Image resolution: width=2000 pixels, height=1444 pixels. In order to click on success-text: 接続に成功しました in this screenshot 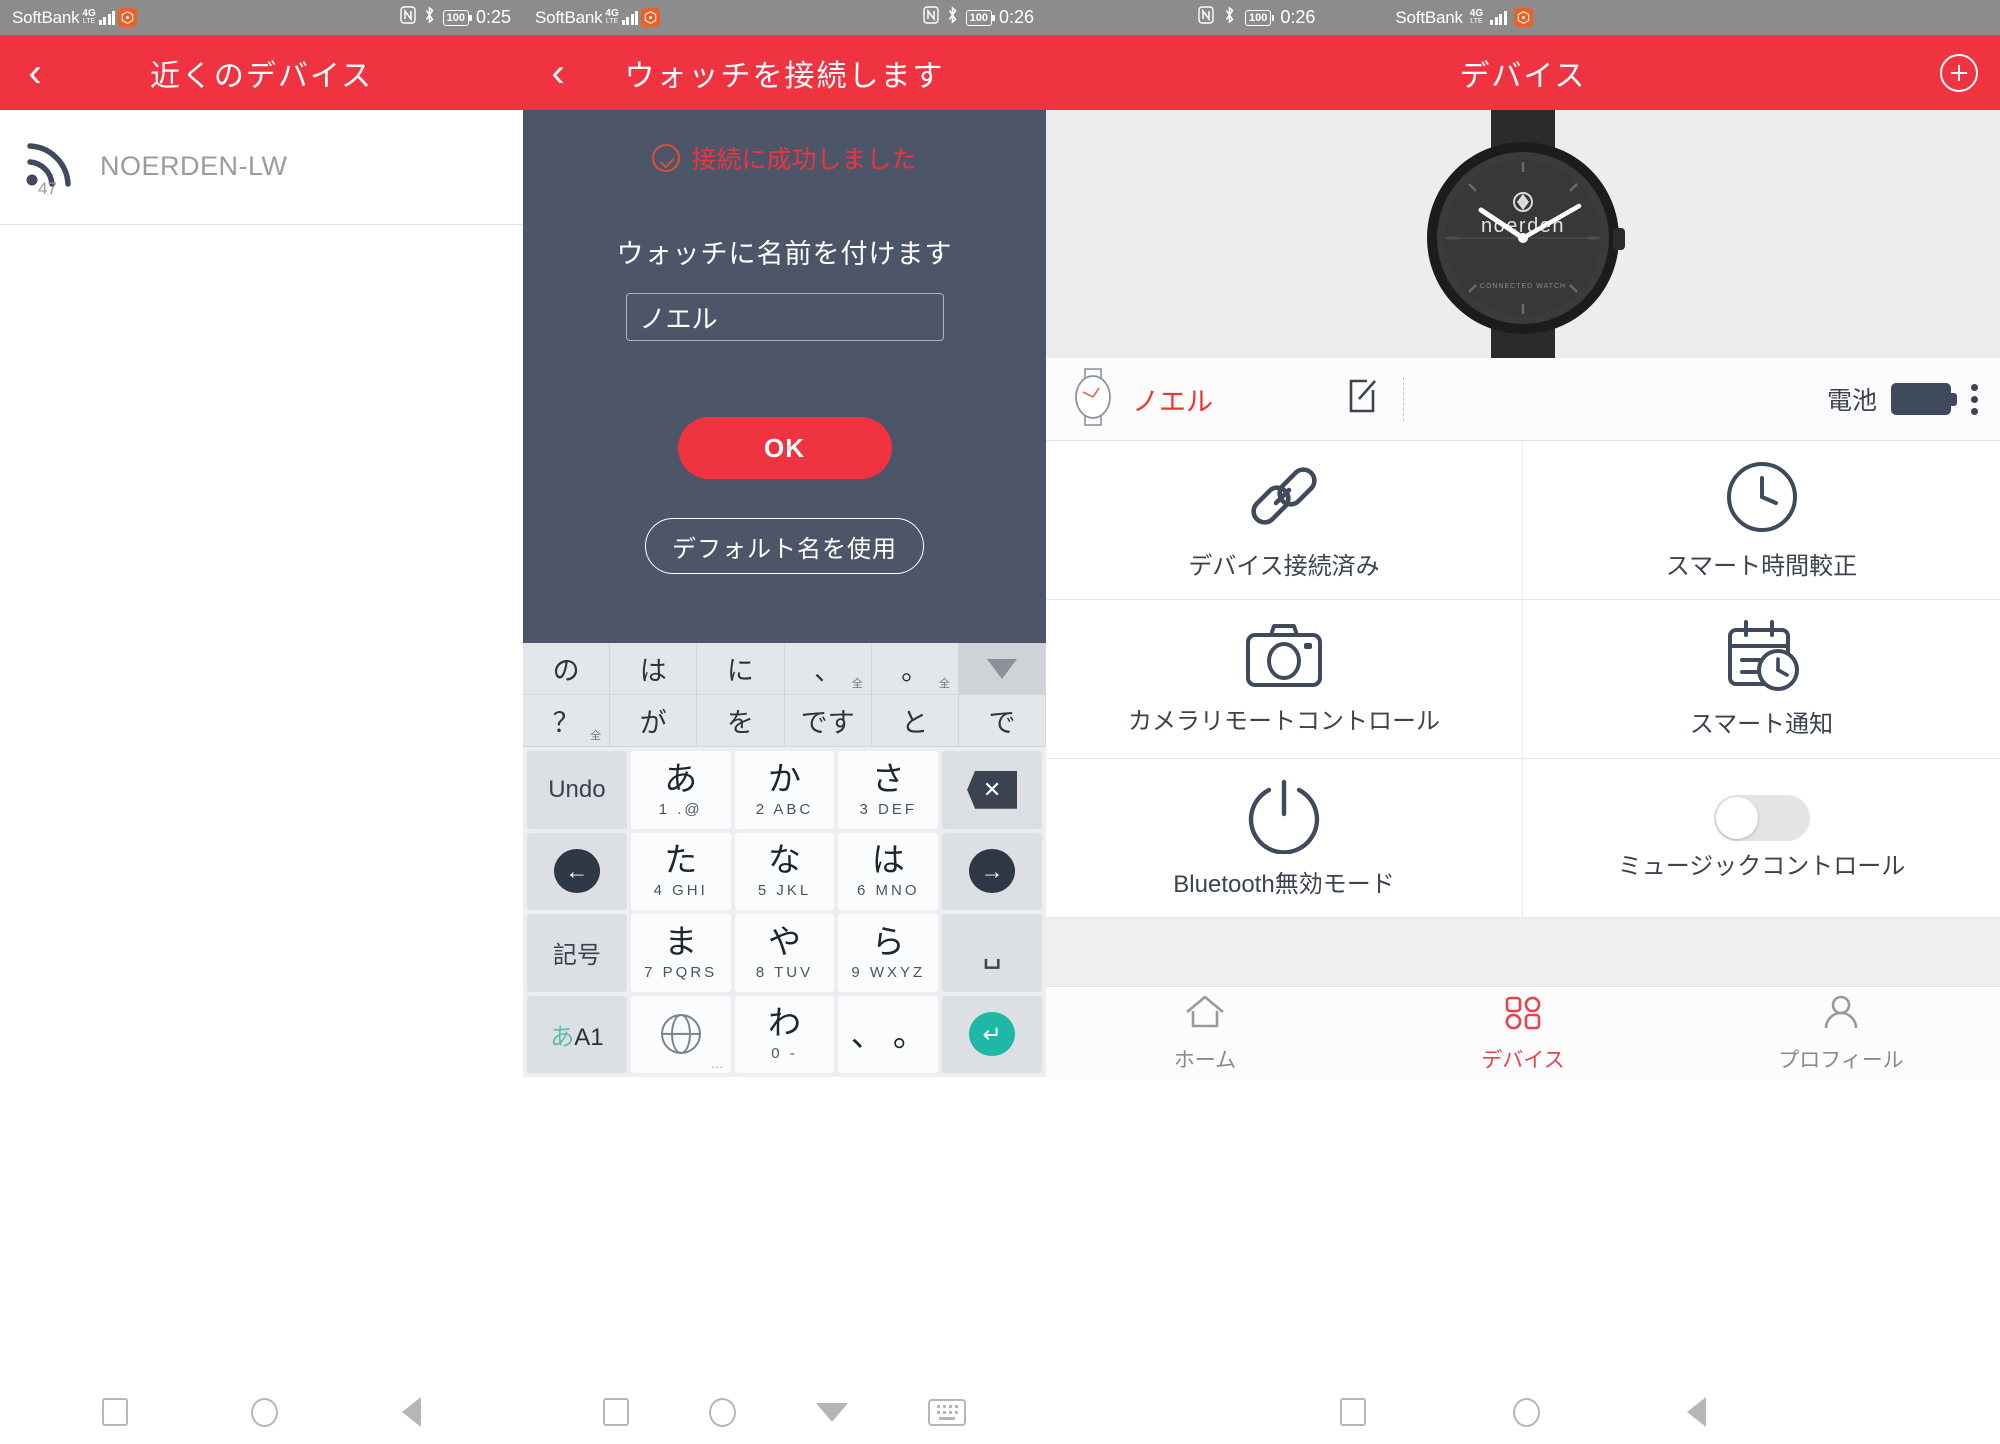, I will do `click(804, 160)`.